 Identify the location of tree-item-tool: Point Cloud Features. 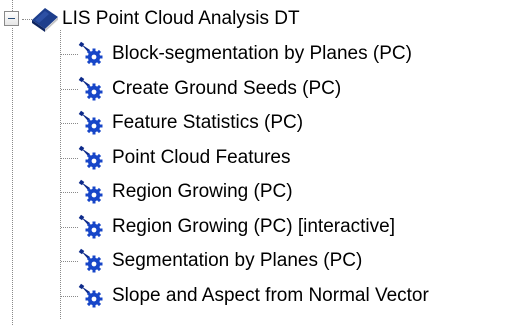
(184, 158).